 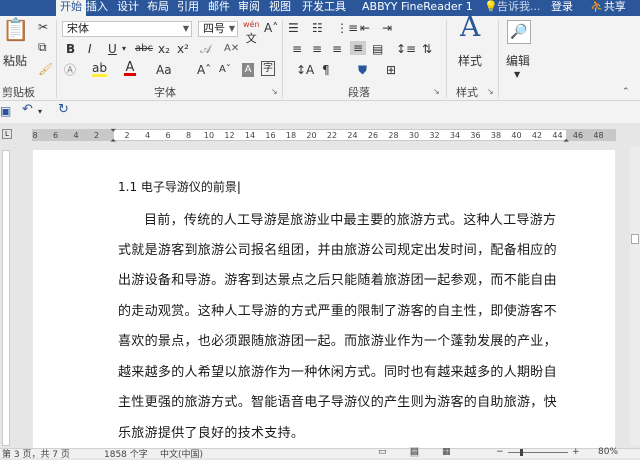 I want to click on zoom-out-icon: −, so click(x=500, y=452).